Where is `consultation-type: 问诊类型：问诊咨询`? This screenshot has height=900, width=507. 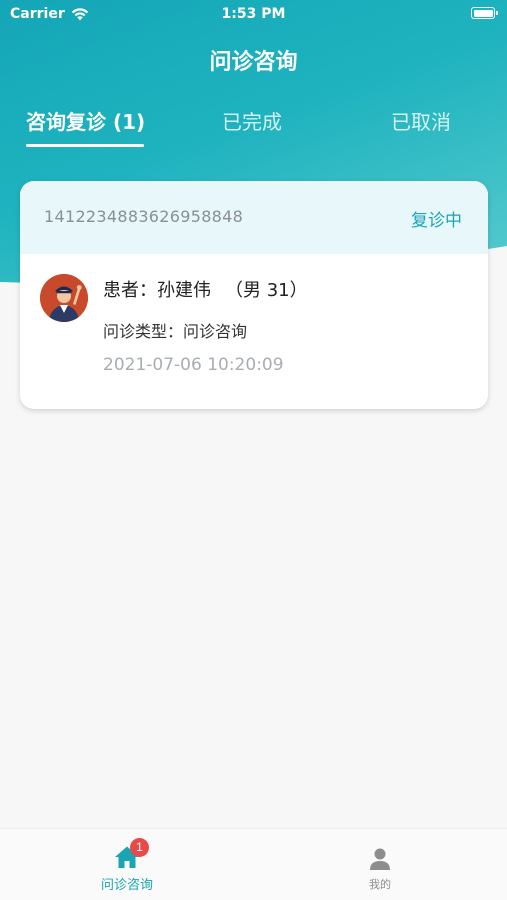 consultation-type: 问诊类型：问诊咨询 is located at coordinates (175, 331).